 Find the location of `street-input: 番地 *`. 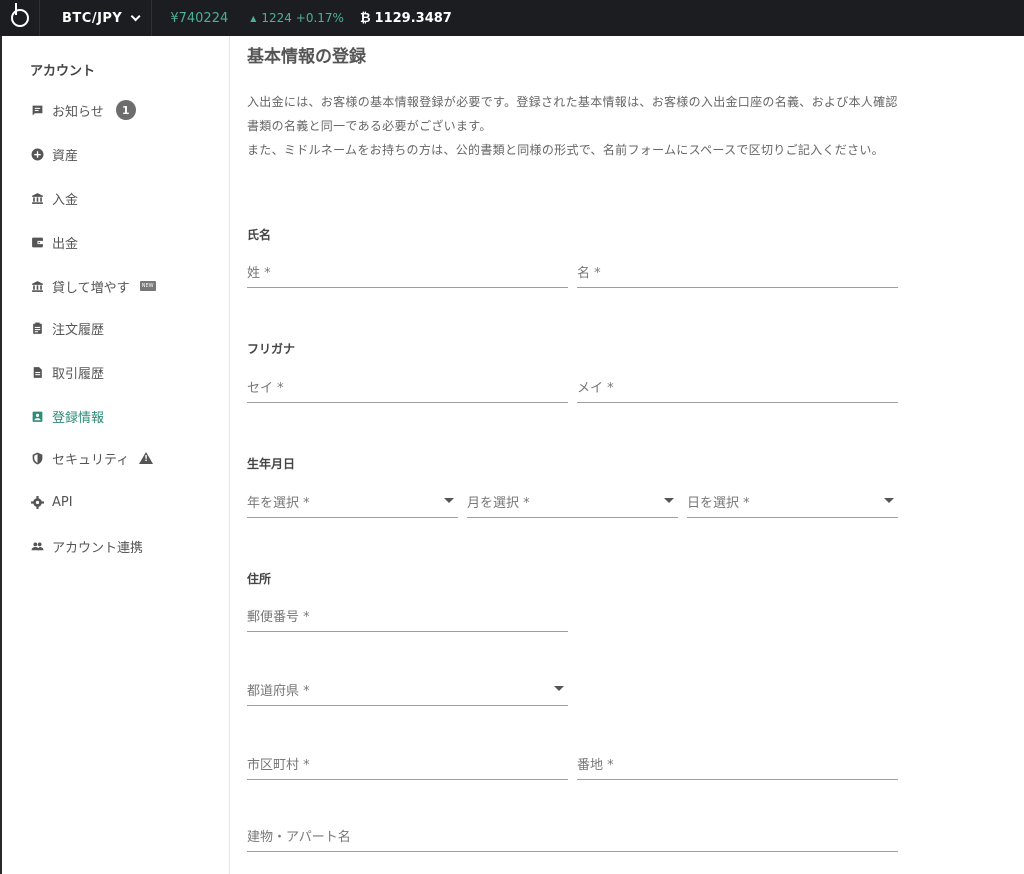

street-input: 番地 * is located at coordinates (737, 765).